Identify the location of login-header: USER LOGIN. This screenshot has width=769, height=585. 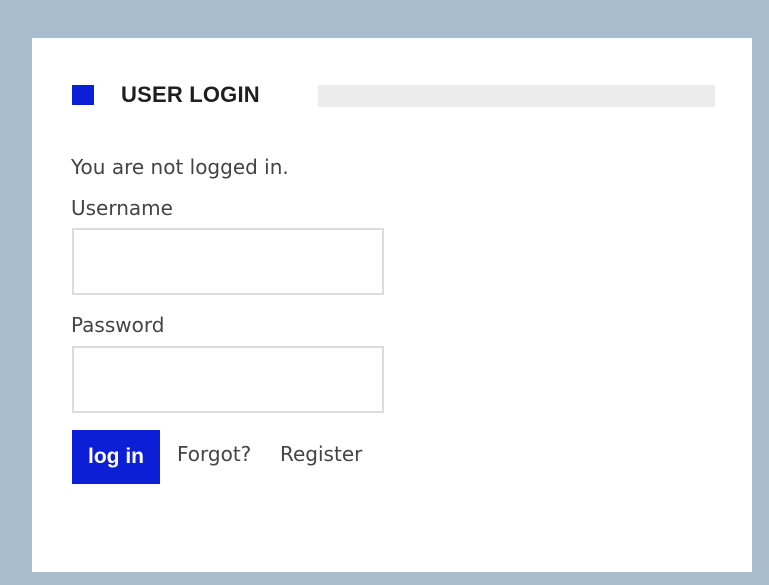
(393, 95).